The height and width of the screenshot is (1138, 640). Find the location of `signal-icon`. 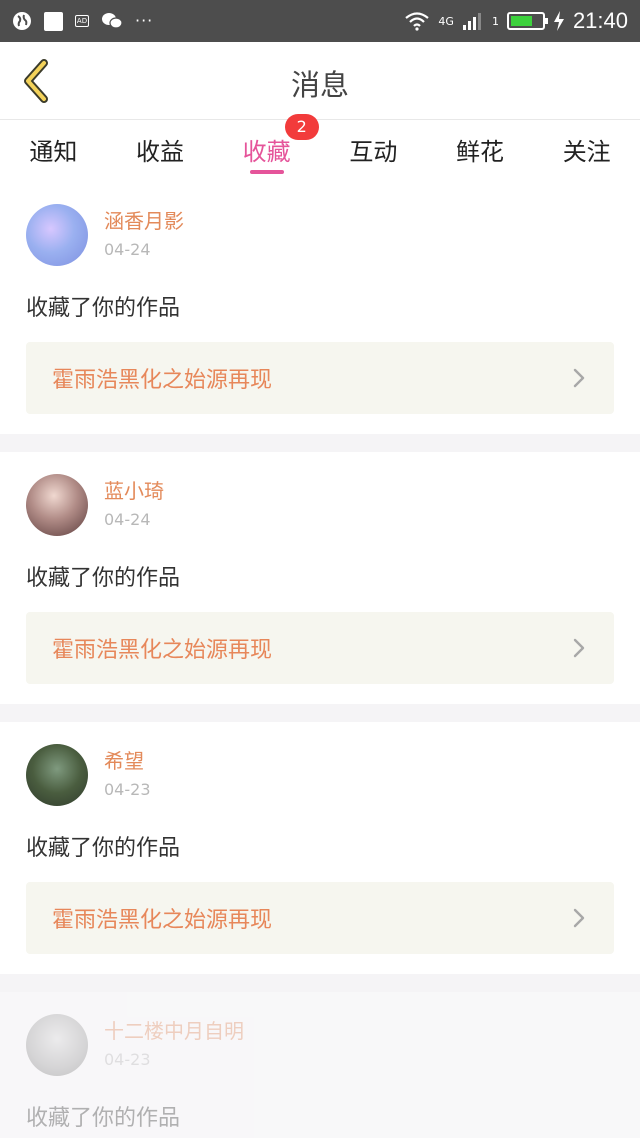

signal-icon is located at coordinates (473, 21).